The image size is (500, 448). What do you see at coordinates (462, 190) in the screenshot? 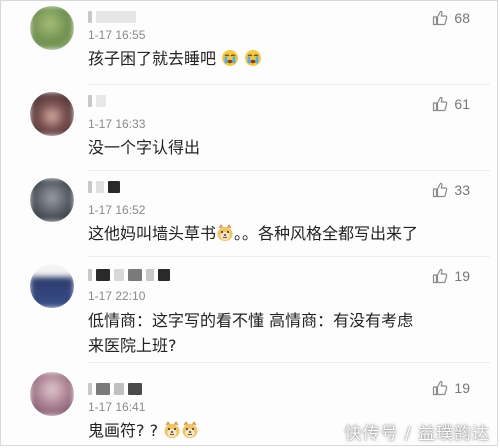
I see `like-count: 33` at bounding box center [462, 190].